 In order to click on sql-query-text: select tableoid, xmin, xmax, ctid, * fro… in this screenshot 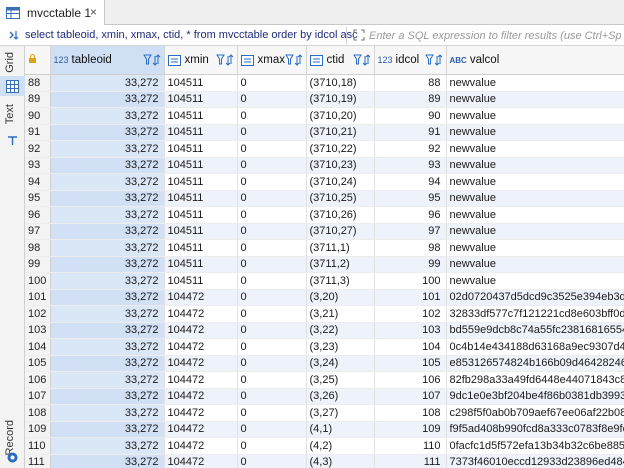, I will do `click(191, 35)`.